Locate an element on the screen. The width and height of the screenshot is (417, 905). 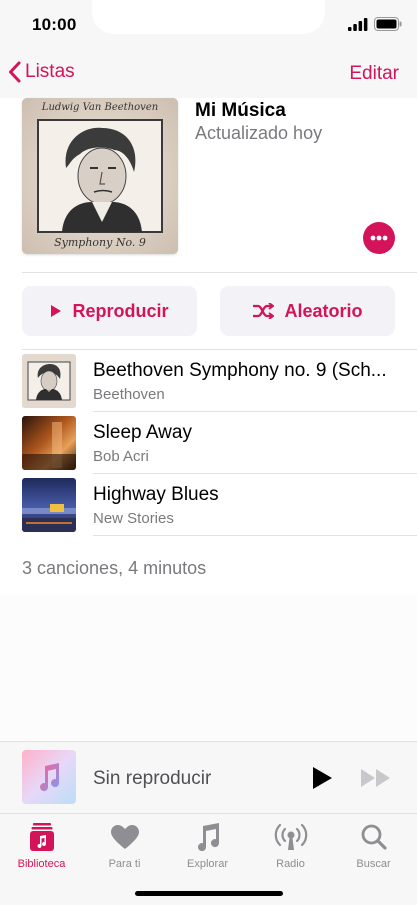
tab-explorar: Explorar is located at coordinates (207, 845).